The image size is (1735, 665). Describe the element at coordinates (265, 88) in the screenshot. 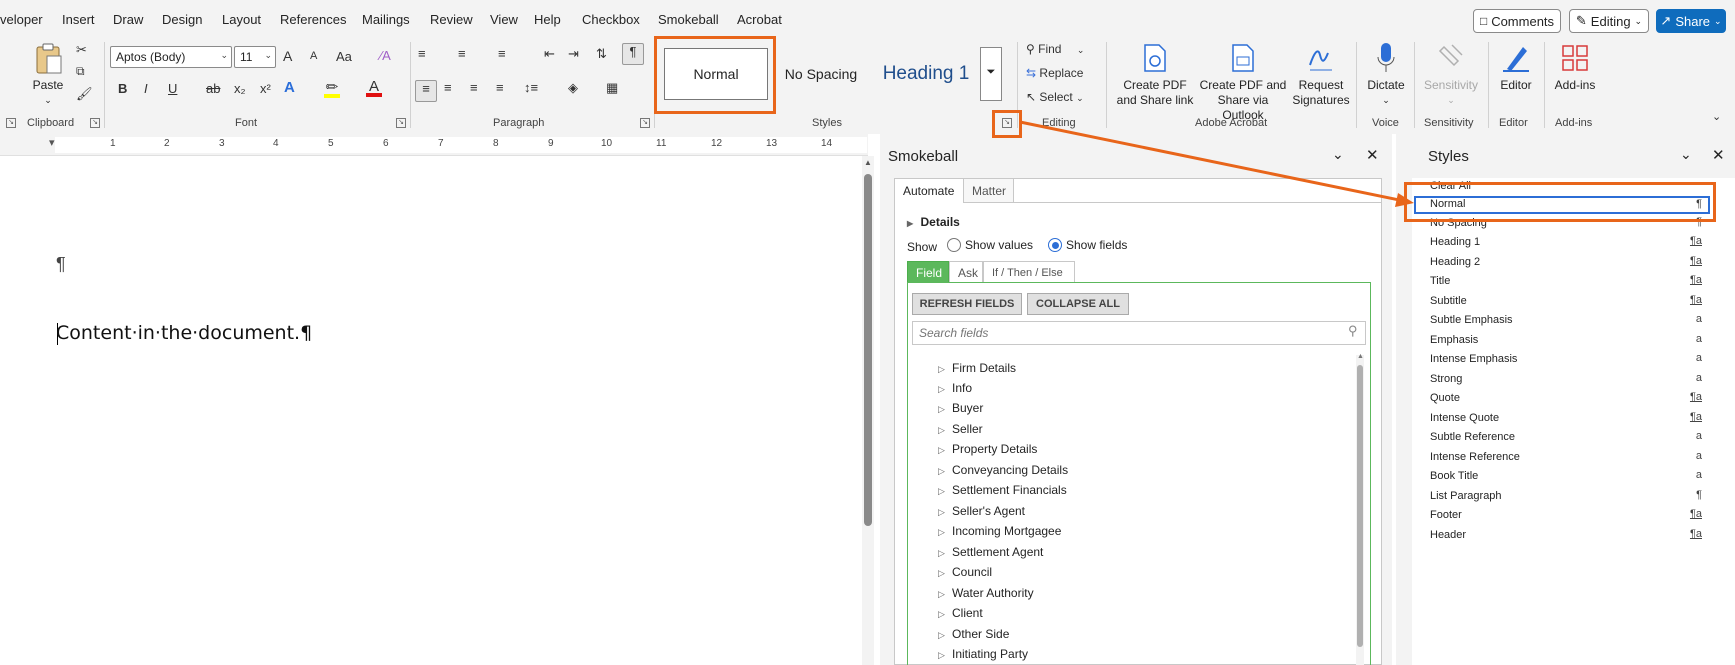

I see `superscript-button: x²` at that location.